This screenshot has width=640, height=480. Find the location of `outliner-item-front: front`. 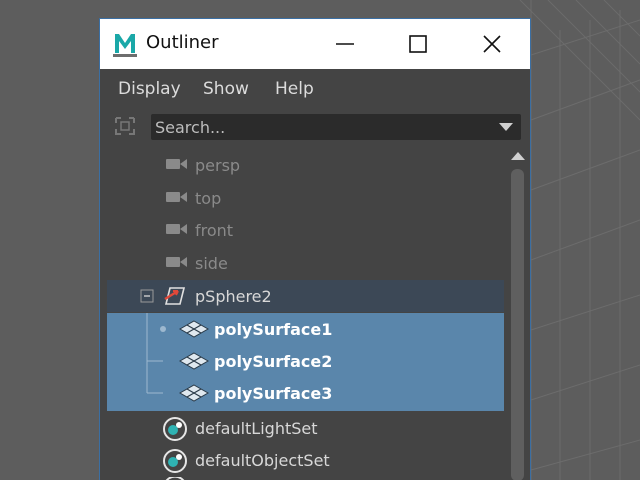

outliner-item-front: front is located at coordinates (305, 230).